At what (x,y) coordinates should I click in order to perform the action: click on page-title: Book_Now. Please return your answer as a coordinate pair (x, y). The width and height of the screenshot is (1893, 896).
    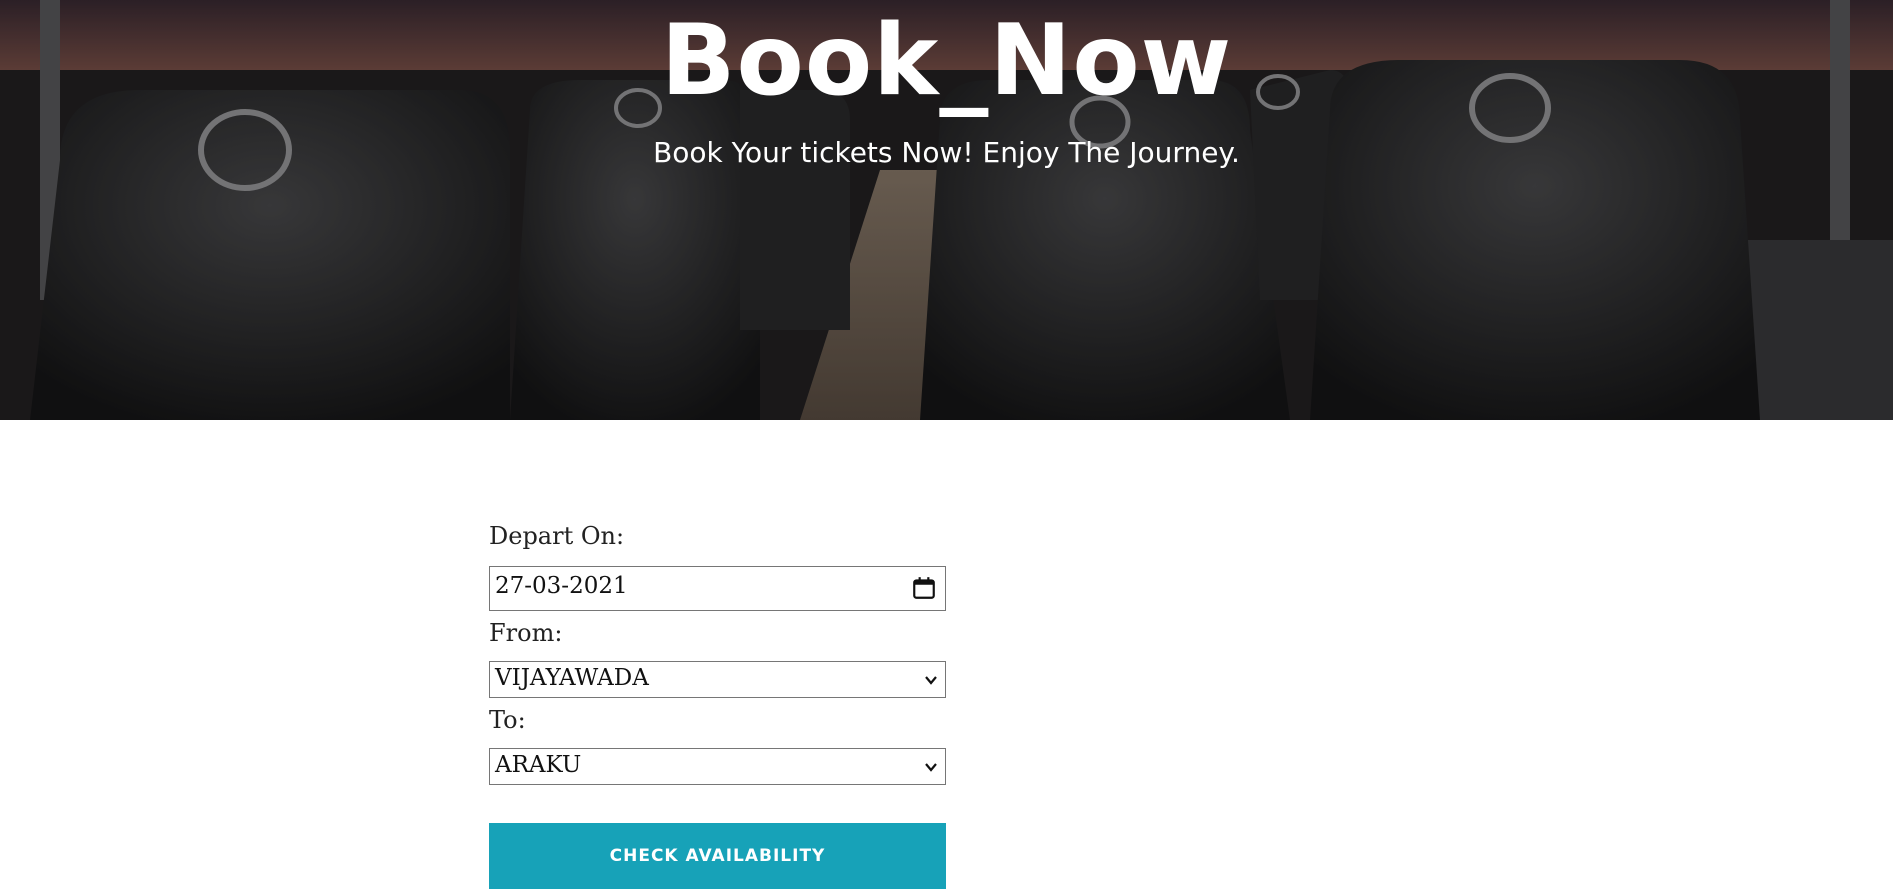
    Looking at the image, I should click on (946, 61).